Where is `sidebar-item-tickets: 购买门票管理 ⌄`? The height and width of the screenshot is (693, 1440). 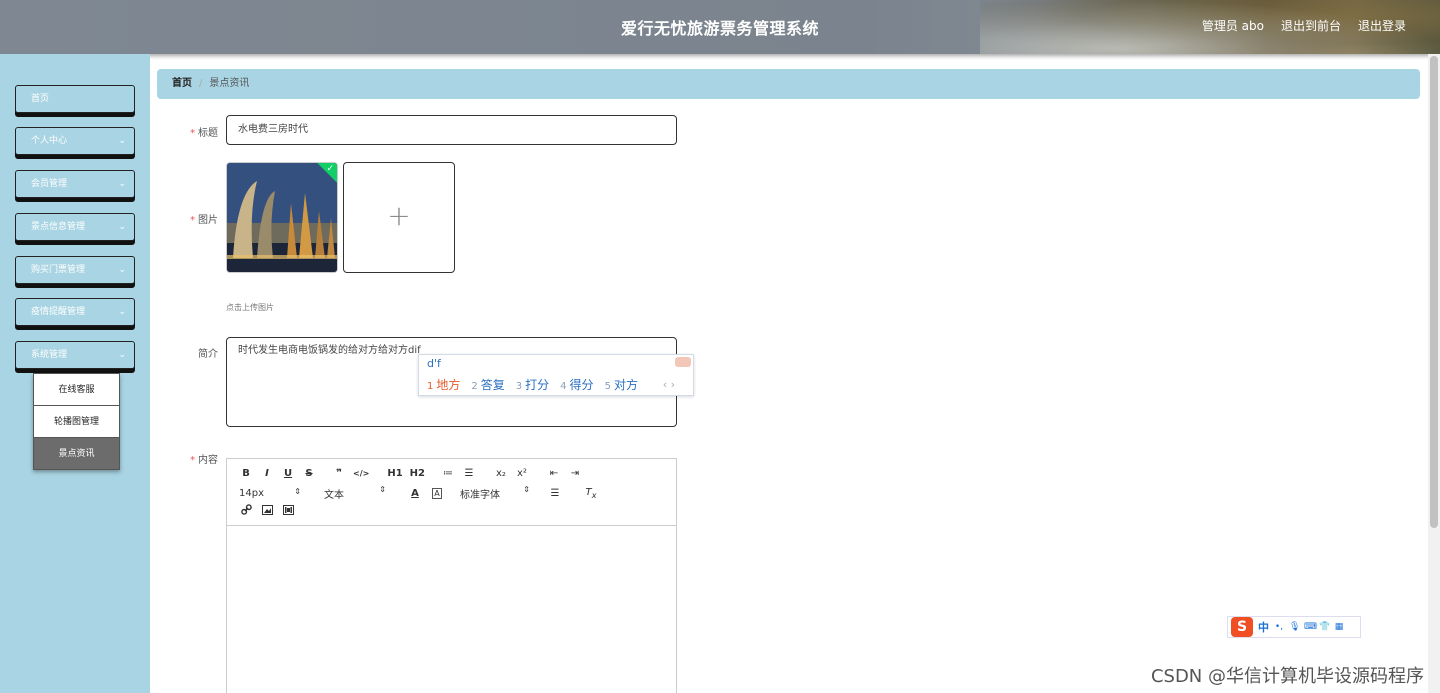
sidebar-item-tickets: 购买门票管理 ⌄ is located at coordinates (75, 270).